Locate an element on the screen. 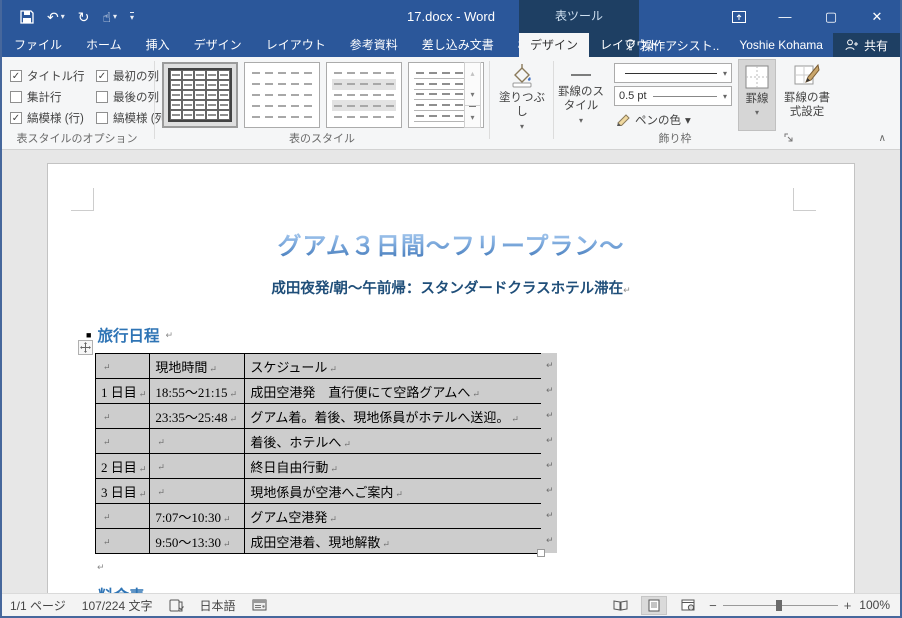  zoom-slider-handle is located at coordinates (778, 605).